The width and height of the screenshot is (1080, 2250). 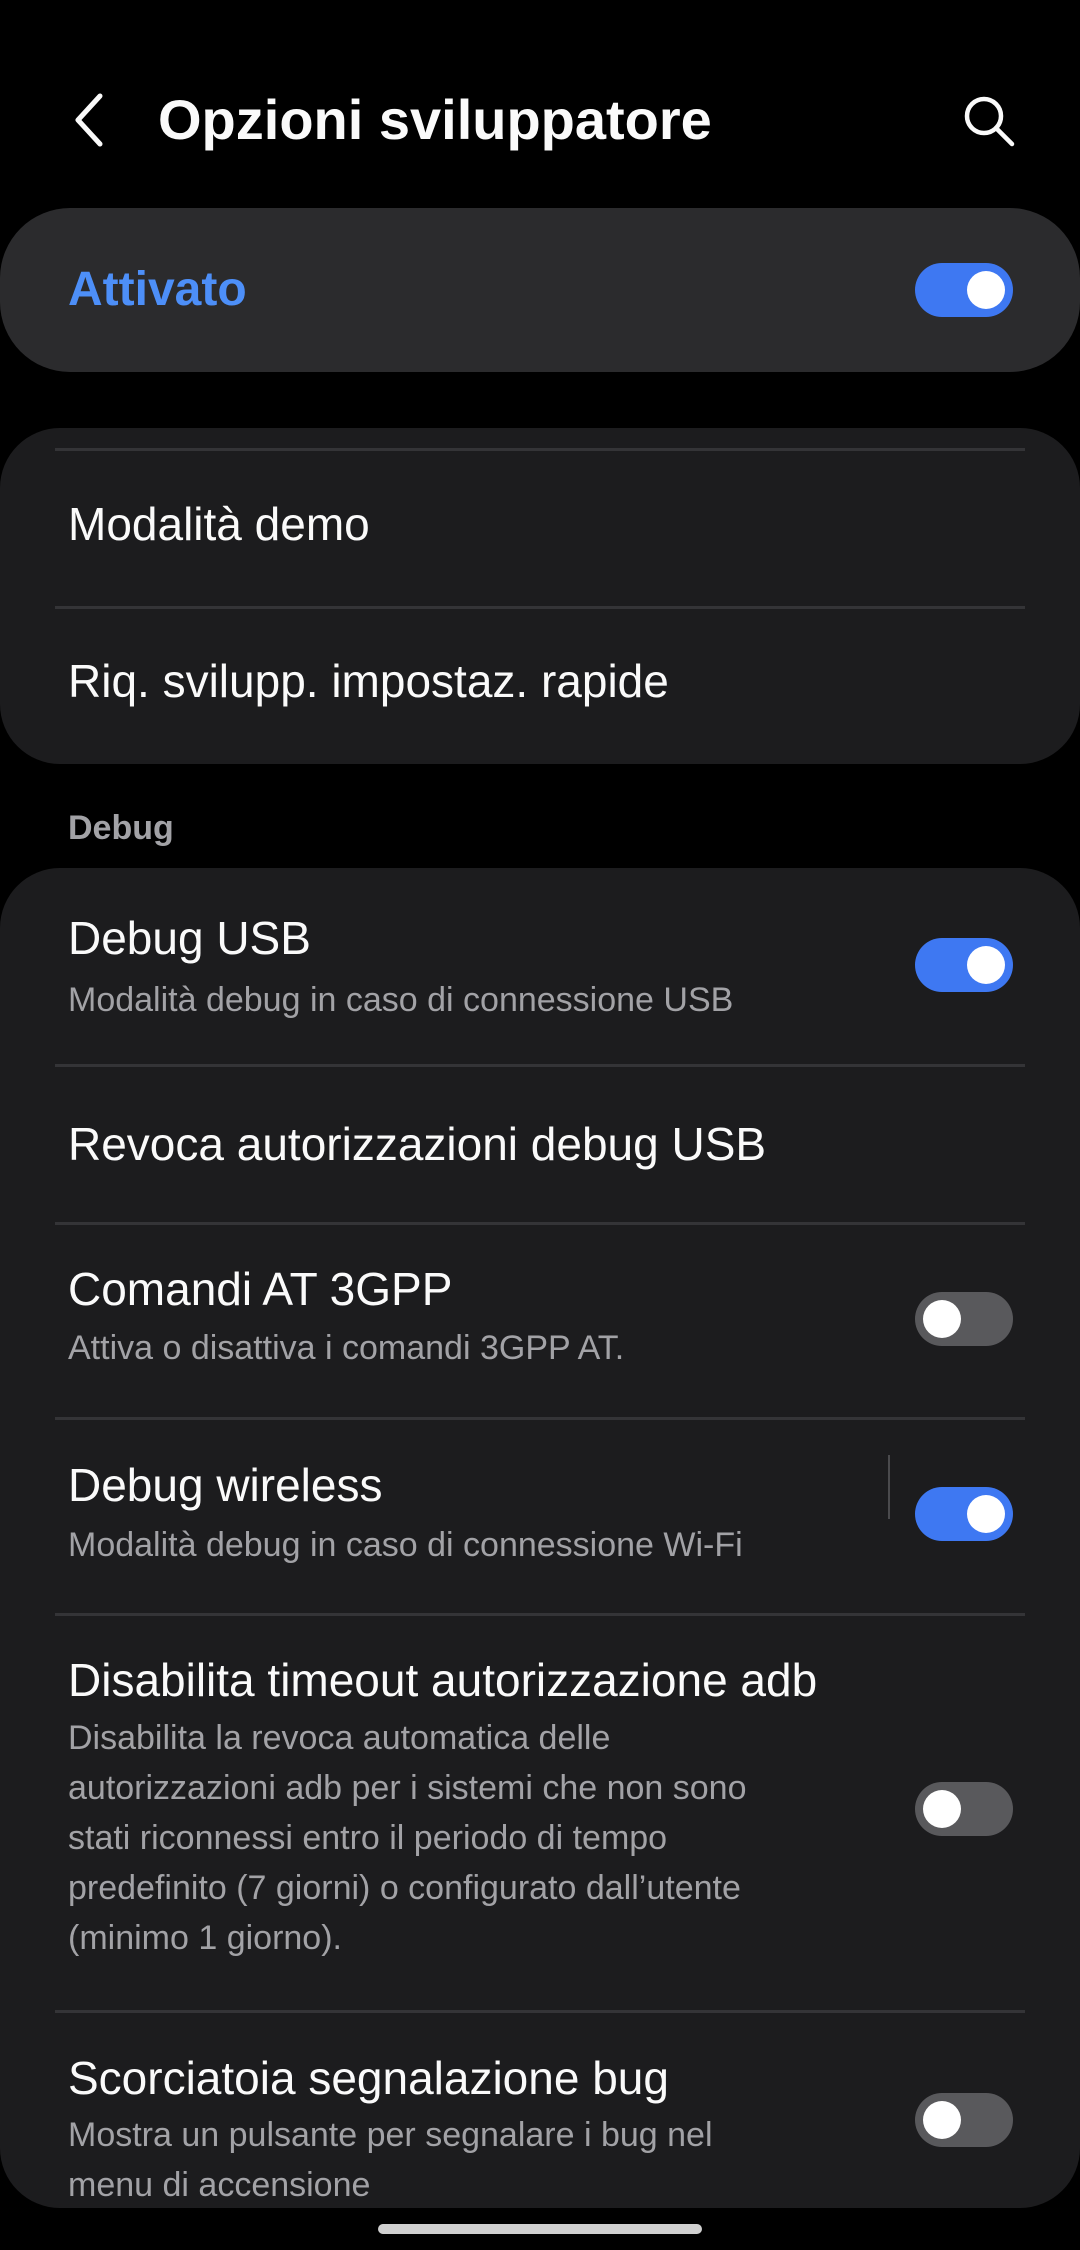 I want to click on back-button, so click(x=90, y=120).